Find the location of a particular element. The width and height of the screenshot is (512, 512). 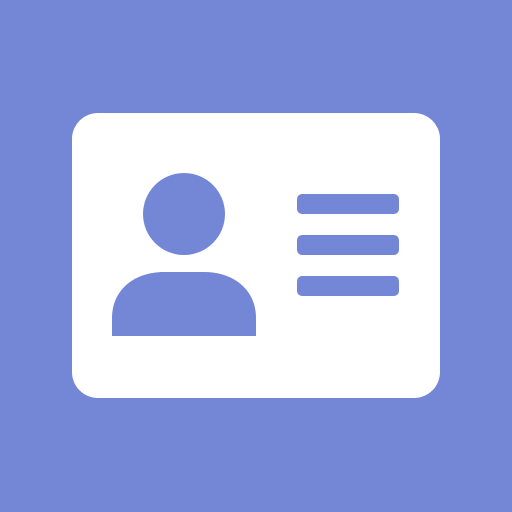

avatar-shoulders-icon is located at coordinates (184, 304).